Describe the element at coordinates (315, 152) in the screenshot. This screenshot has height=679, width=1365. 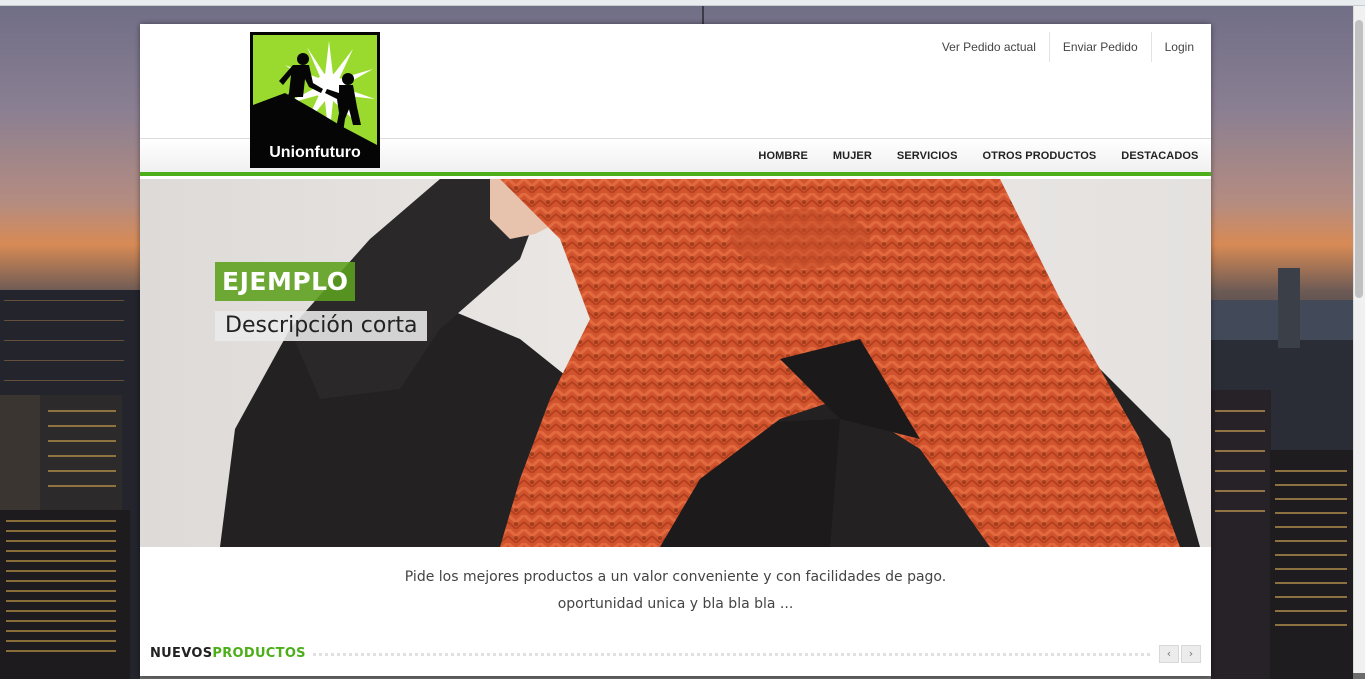
I see `logo-text: Unionfuturo` at that location.